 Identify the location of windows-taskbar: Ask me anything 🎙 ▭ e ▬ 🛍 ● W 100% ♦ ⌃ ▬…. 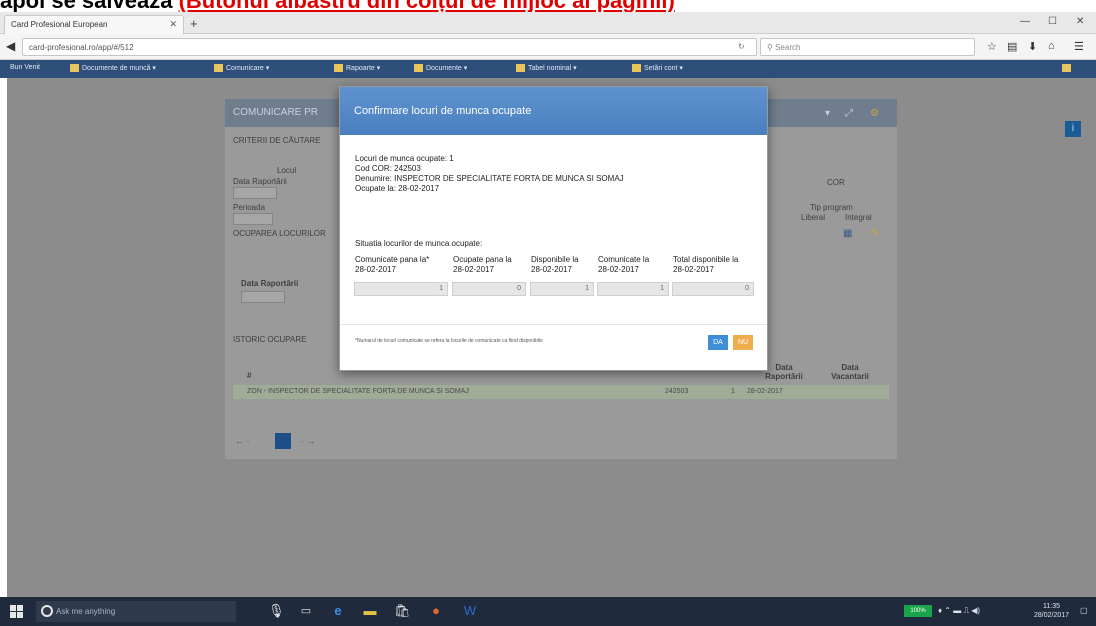
(548, 611).